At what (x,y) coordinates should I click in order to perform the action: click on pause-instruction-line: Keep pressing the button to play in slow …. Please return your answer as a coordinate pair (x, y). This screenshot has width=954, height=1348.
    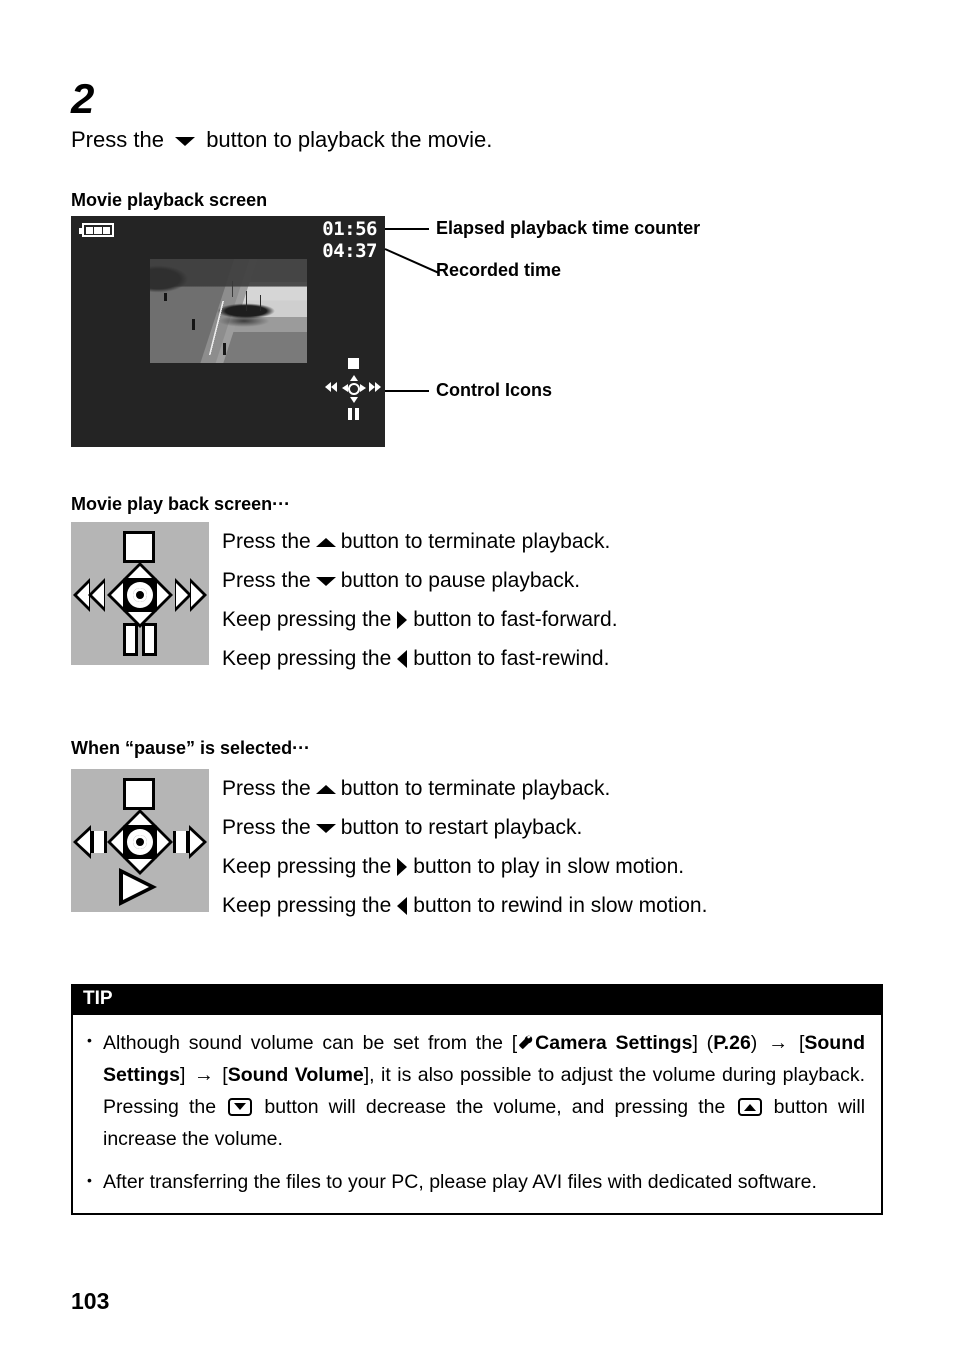
    Looking at the image, I should click on (453, 866).